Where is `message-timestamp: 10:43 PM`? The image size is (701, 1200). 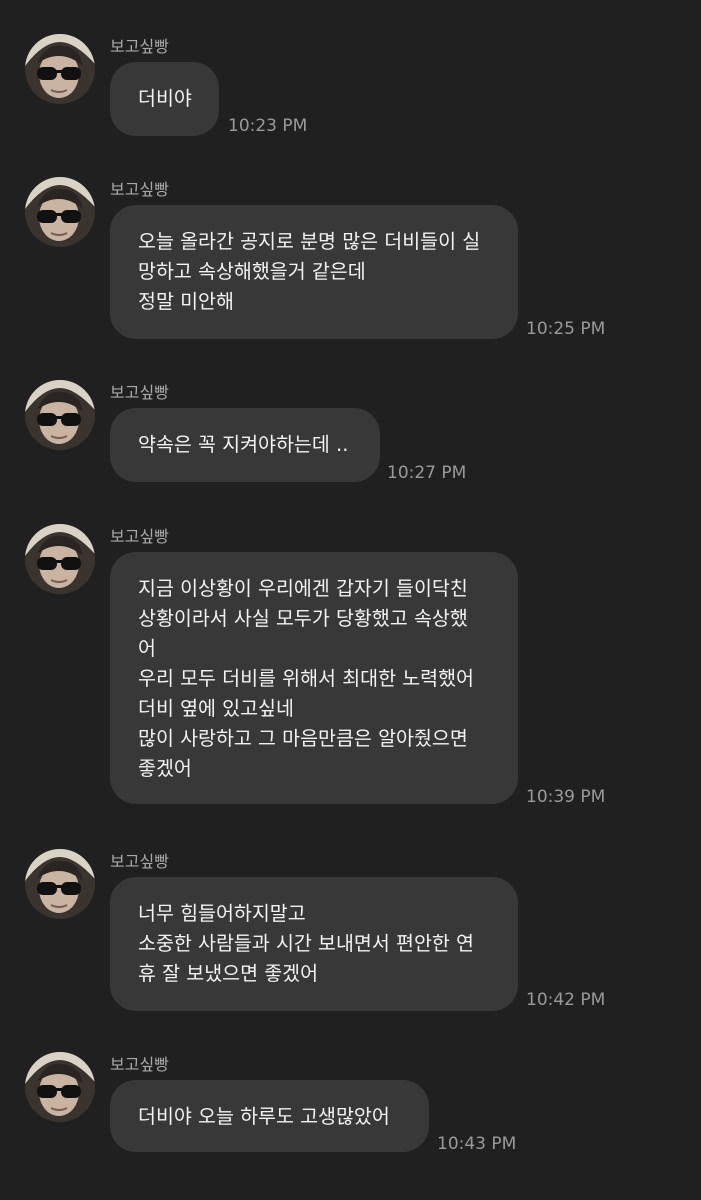 message-timestamp: 10:43 PM is located at coordinates (477, 1144).